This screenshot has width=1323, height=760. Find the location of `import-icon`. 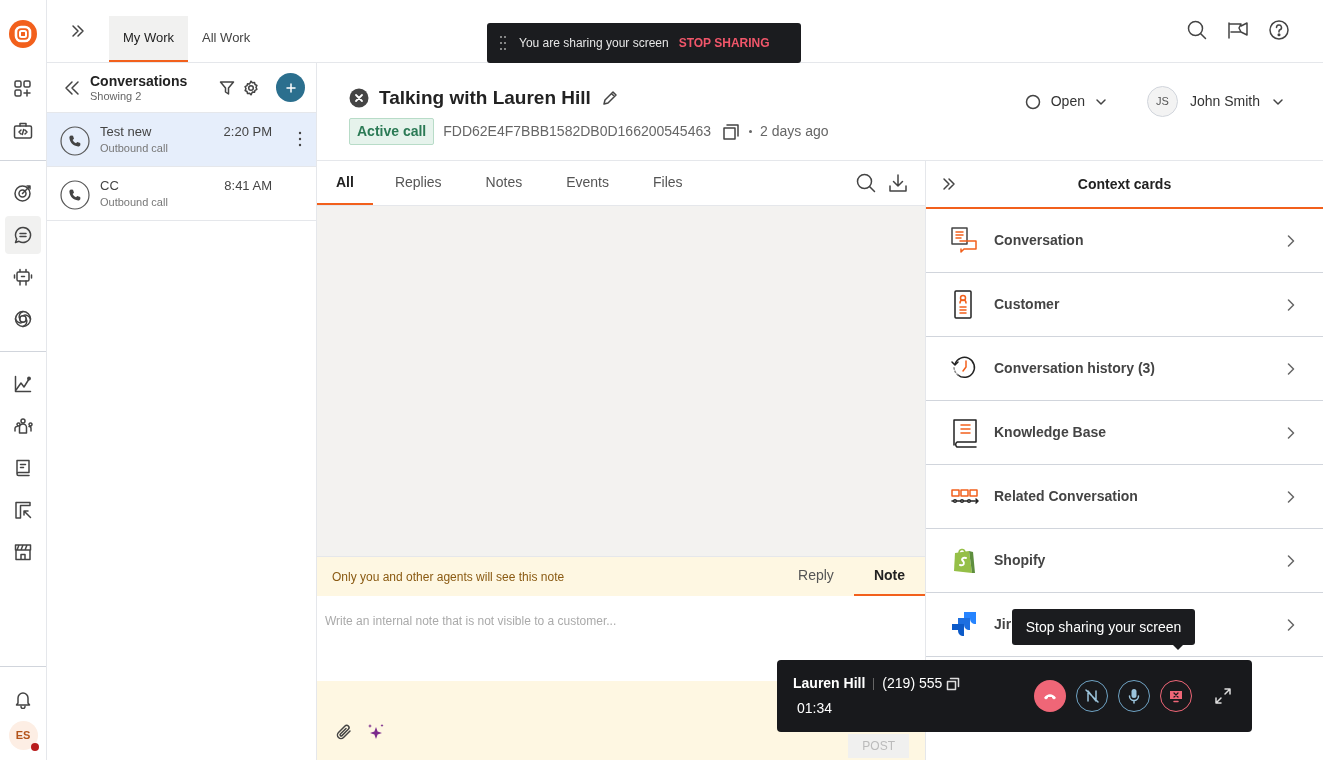

import-icon is located at coordinates (23, 510).